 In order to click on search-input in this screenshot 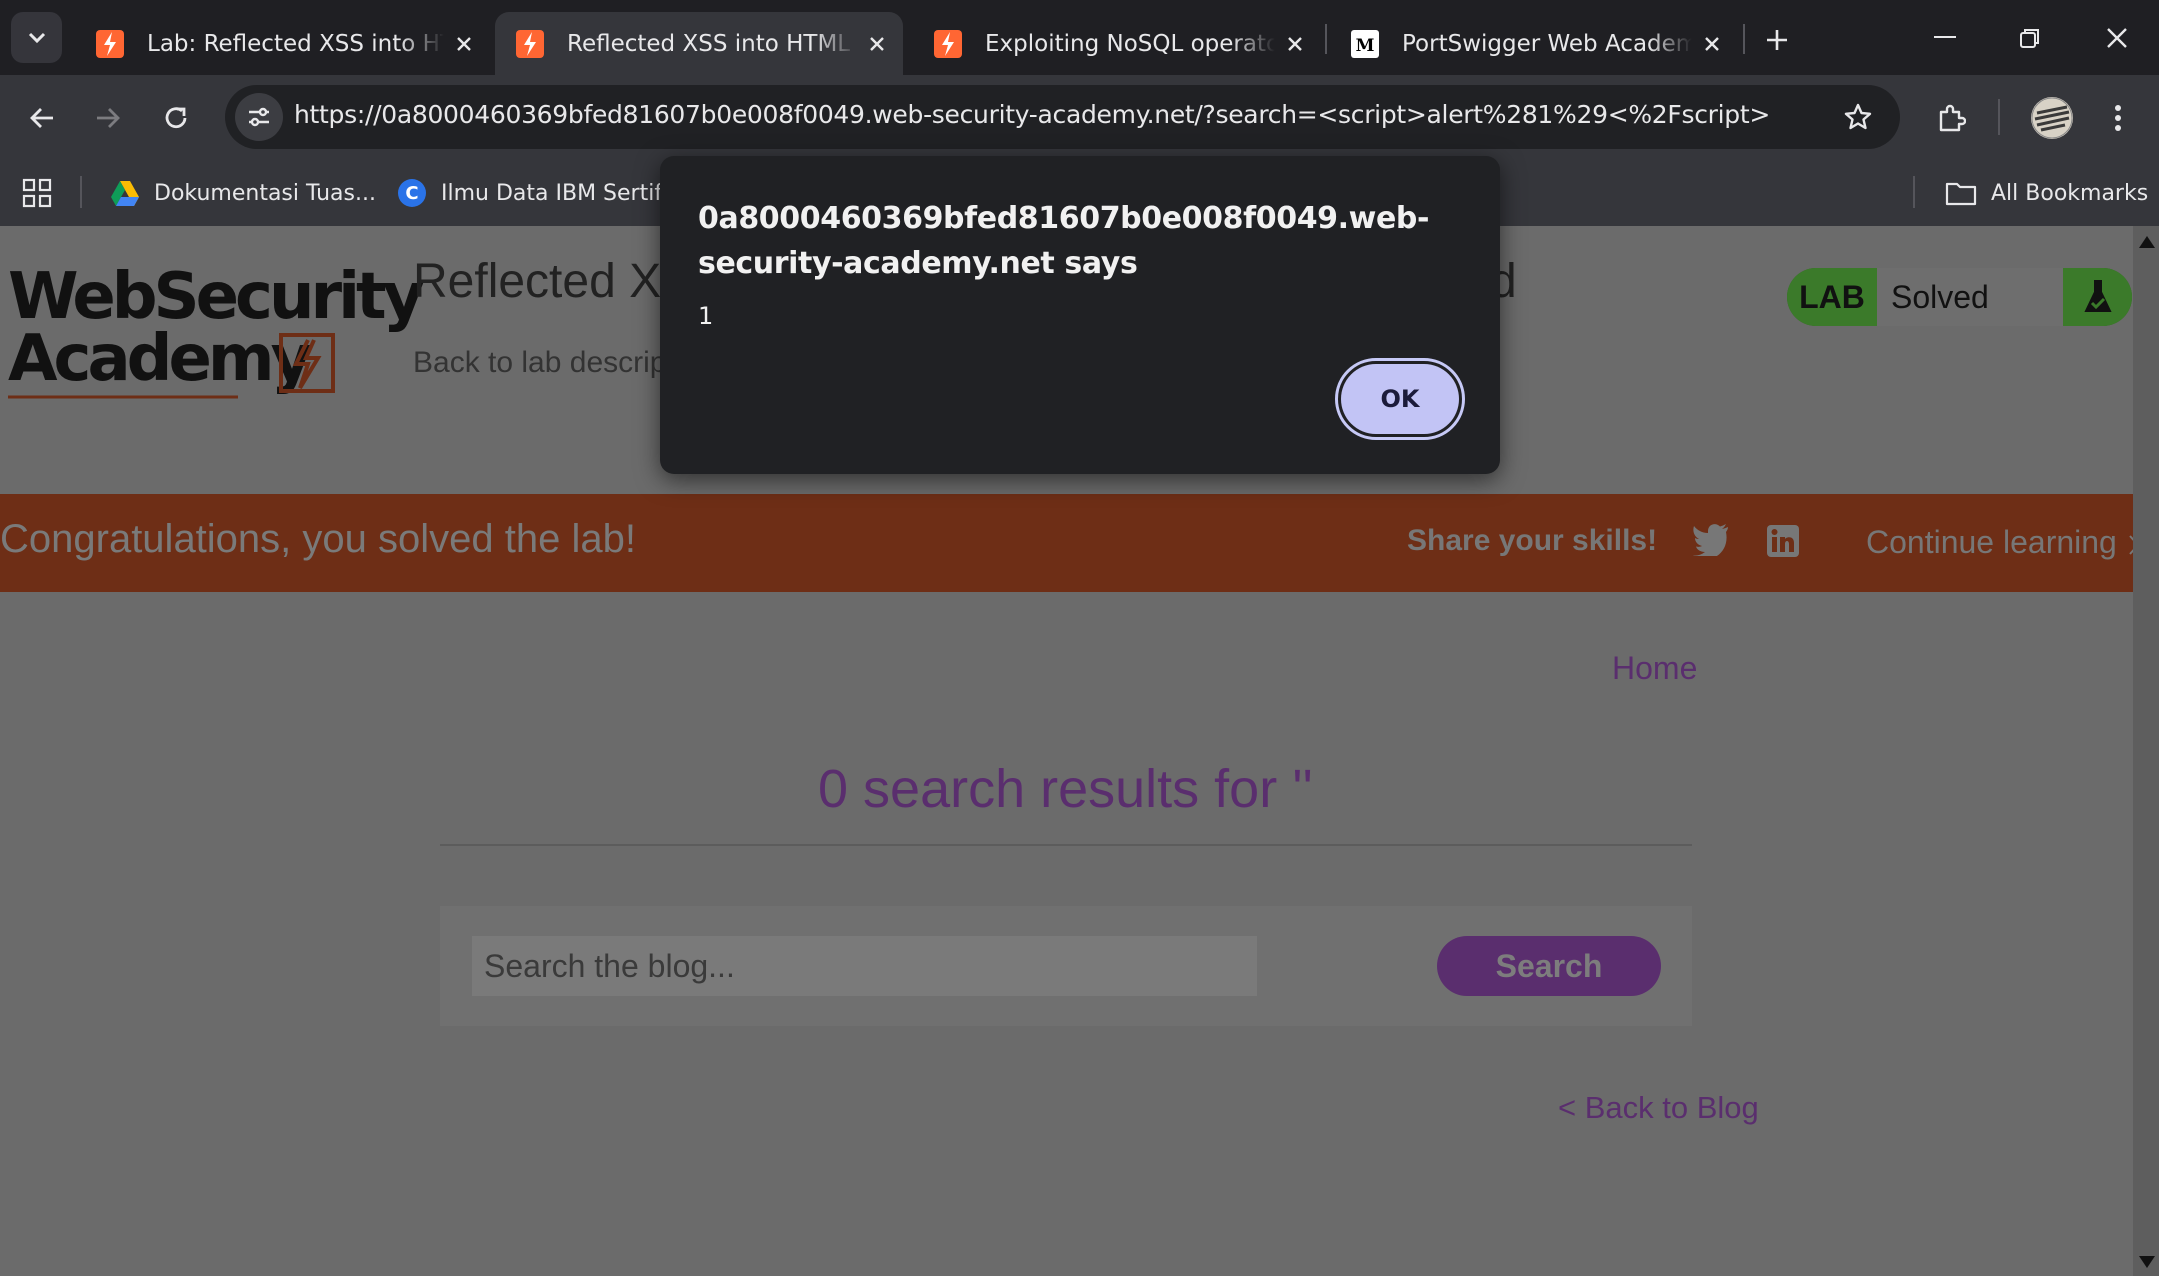, I will do `click(864, 966)`.